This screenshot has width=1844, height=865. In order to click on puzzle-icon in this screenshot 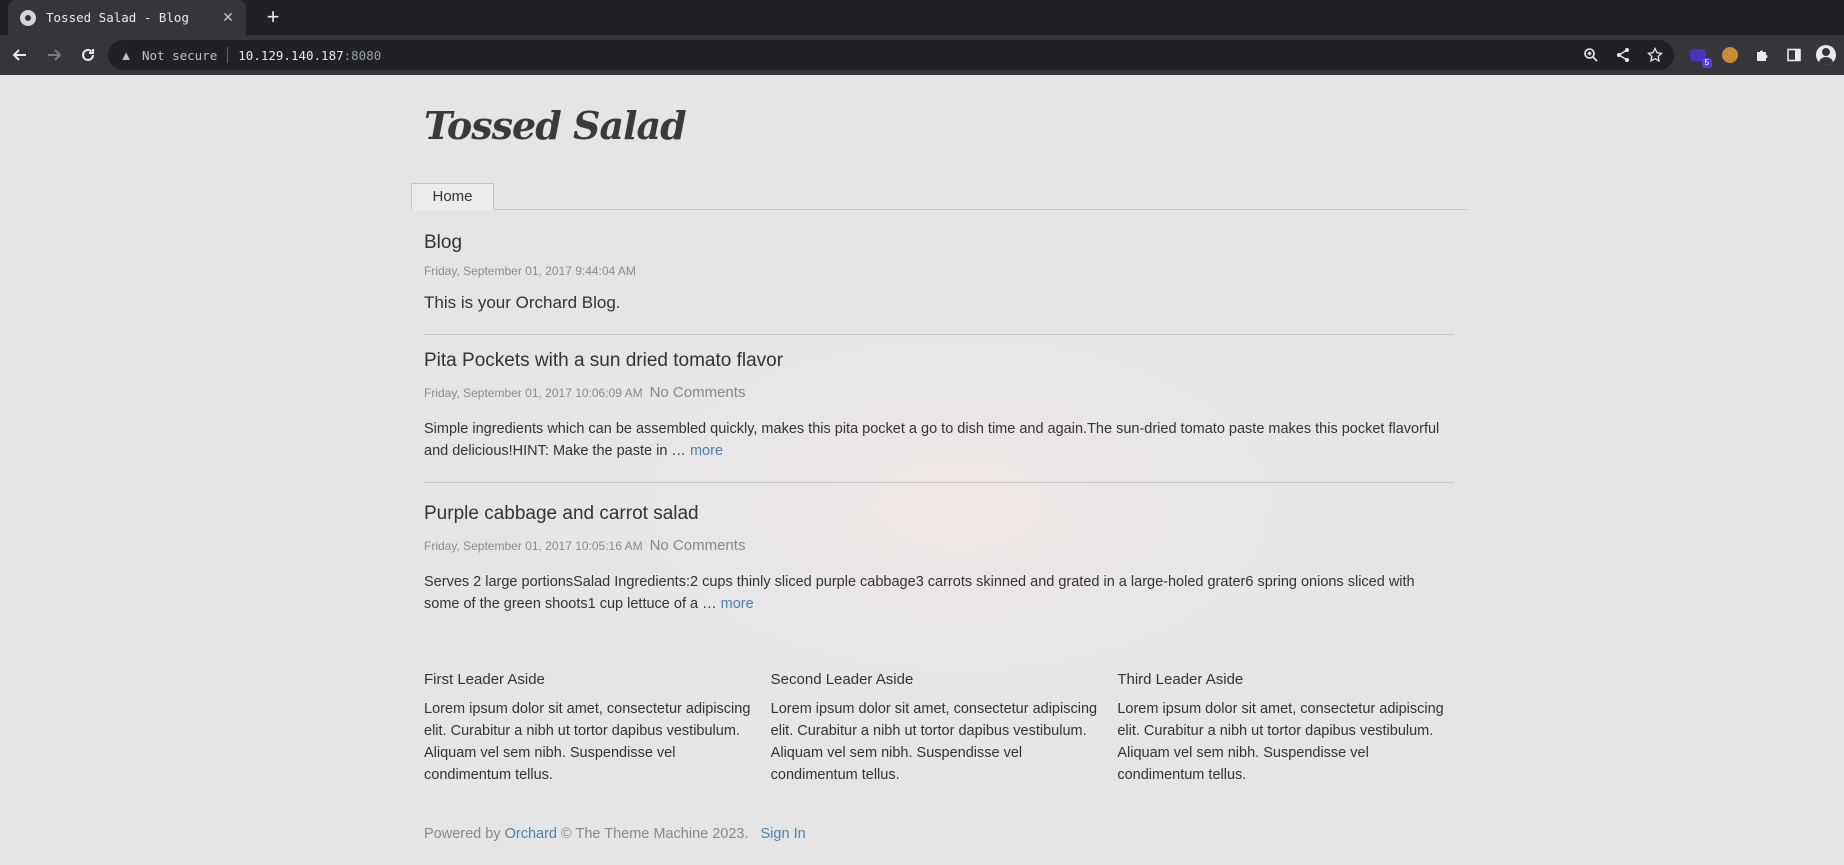, I will do `click(1762, 55)`.